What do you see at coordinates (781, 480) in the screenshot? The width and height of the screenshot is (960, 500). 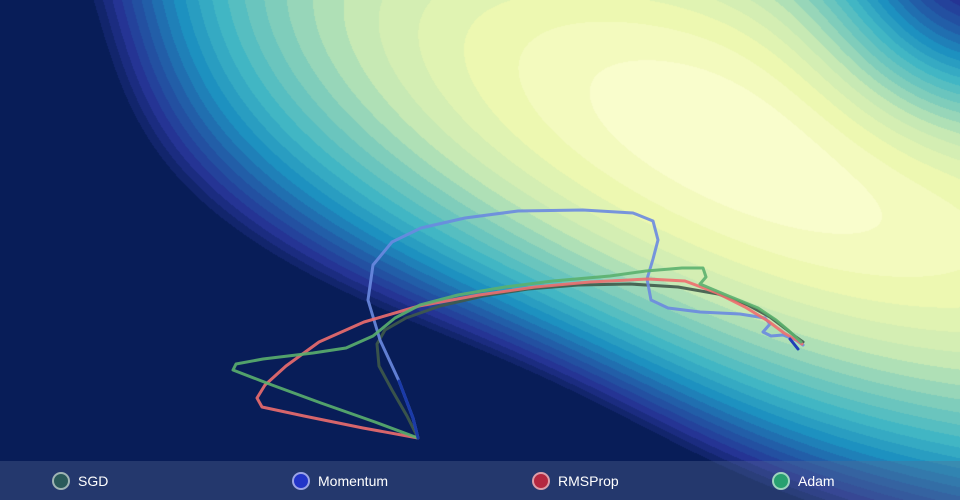 I see `legend-swatch-adam` at bounding box center [781, 480].